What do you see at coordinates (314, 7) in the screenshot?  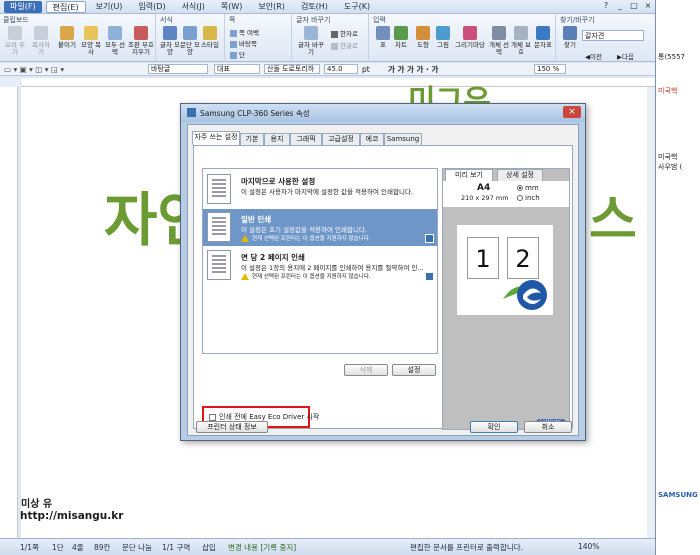 I see `menu-review: 검토(H)` at bounding box center [314, 7].